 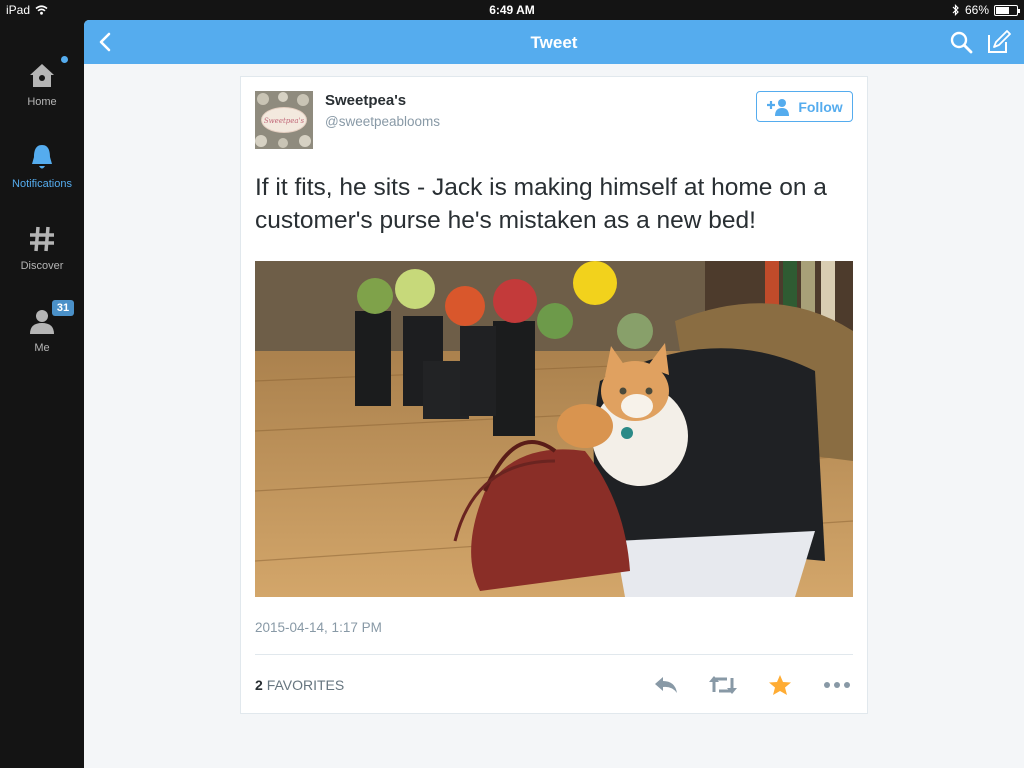 I want to click on favorite-button, so click(x=780, y=685).